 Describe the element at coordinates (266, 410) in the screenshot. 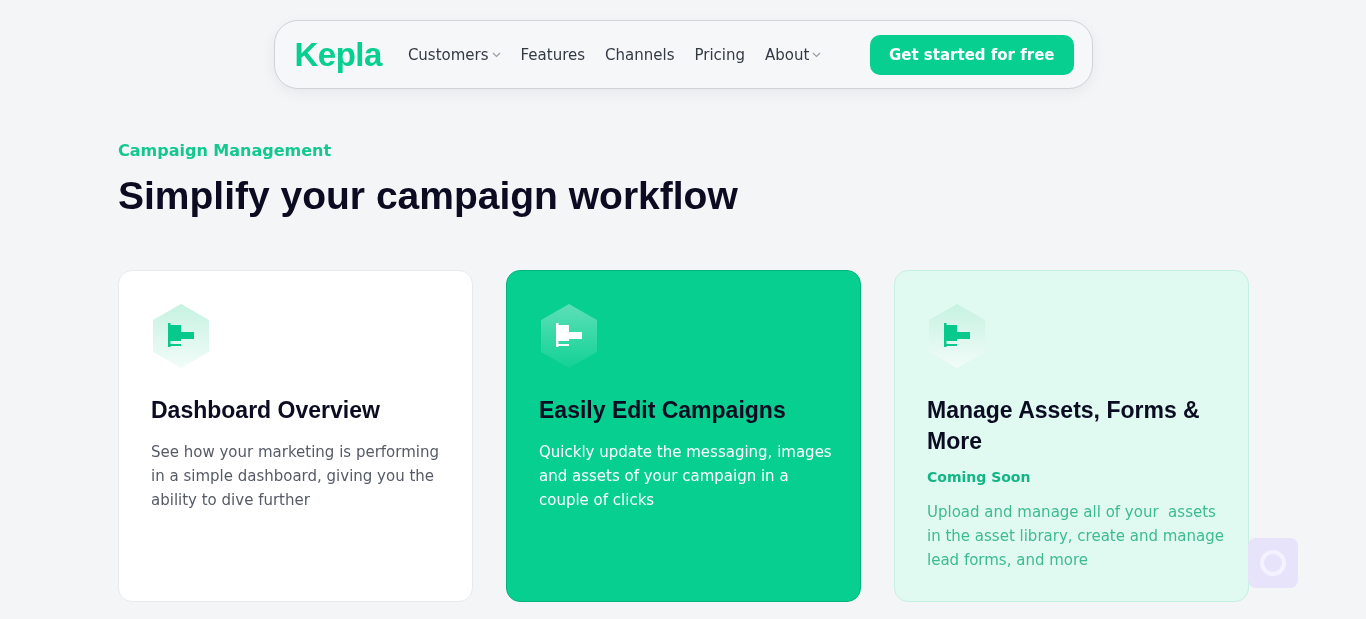

I see `card-title: Dashboard Overview` at that location.